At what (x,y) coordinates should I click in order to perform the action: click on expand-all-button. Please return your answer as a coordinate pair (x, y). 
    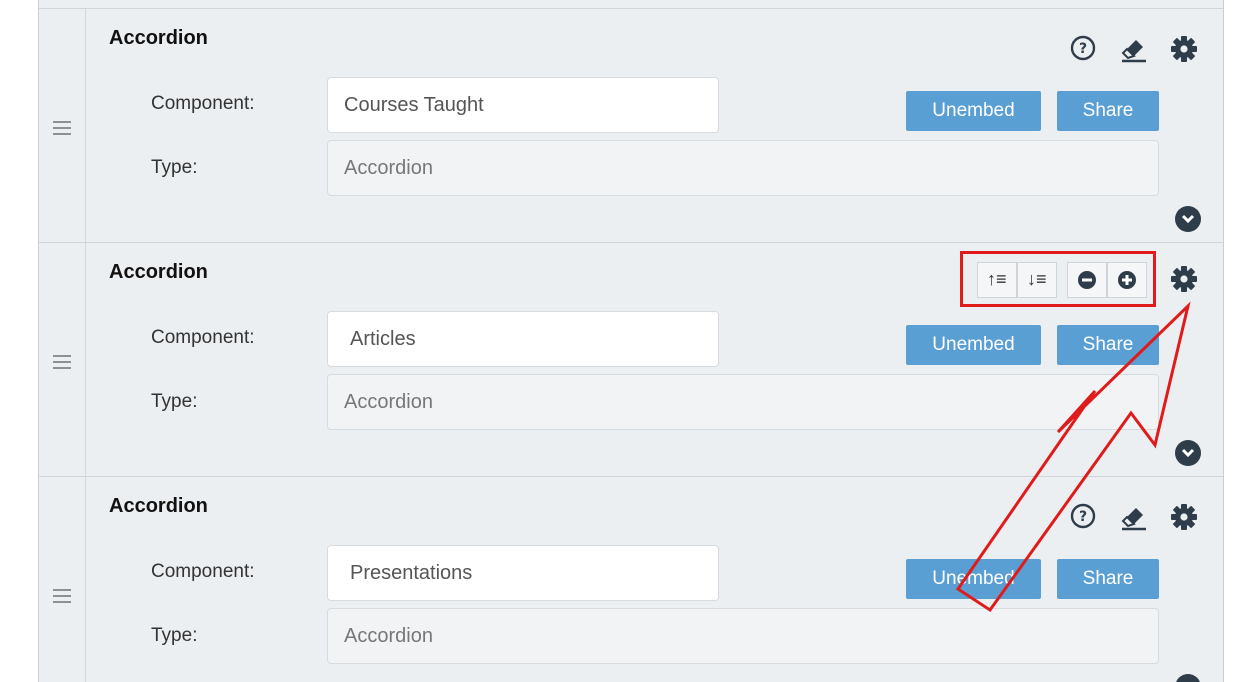
    Looking at the image, I should click on (1127, 280).